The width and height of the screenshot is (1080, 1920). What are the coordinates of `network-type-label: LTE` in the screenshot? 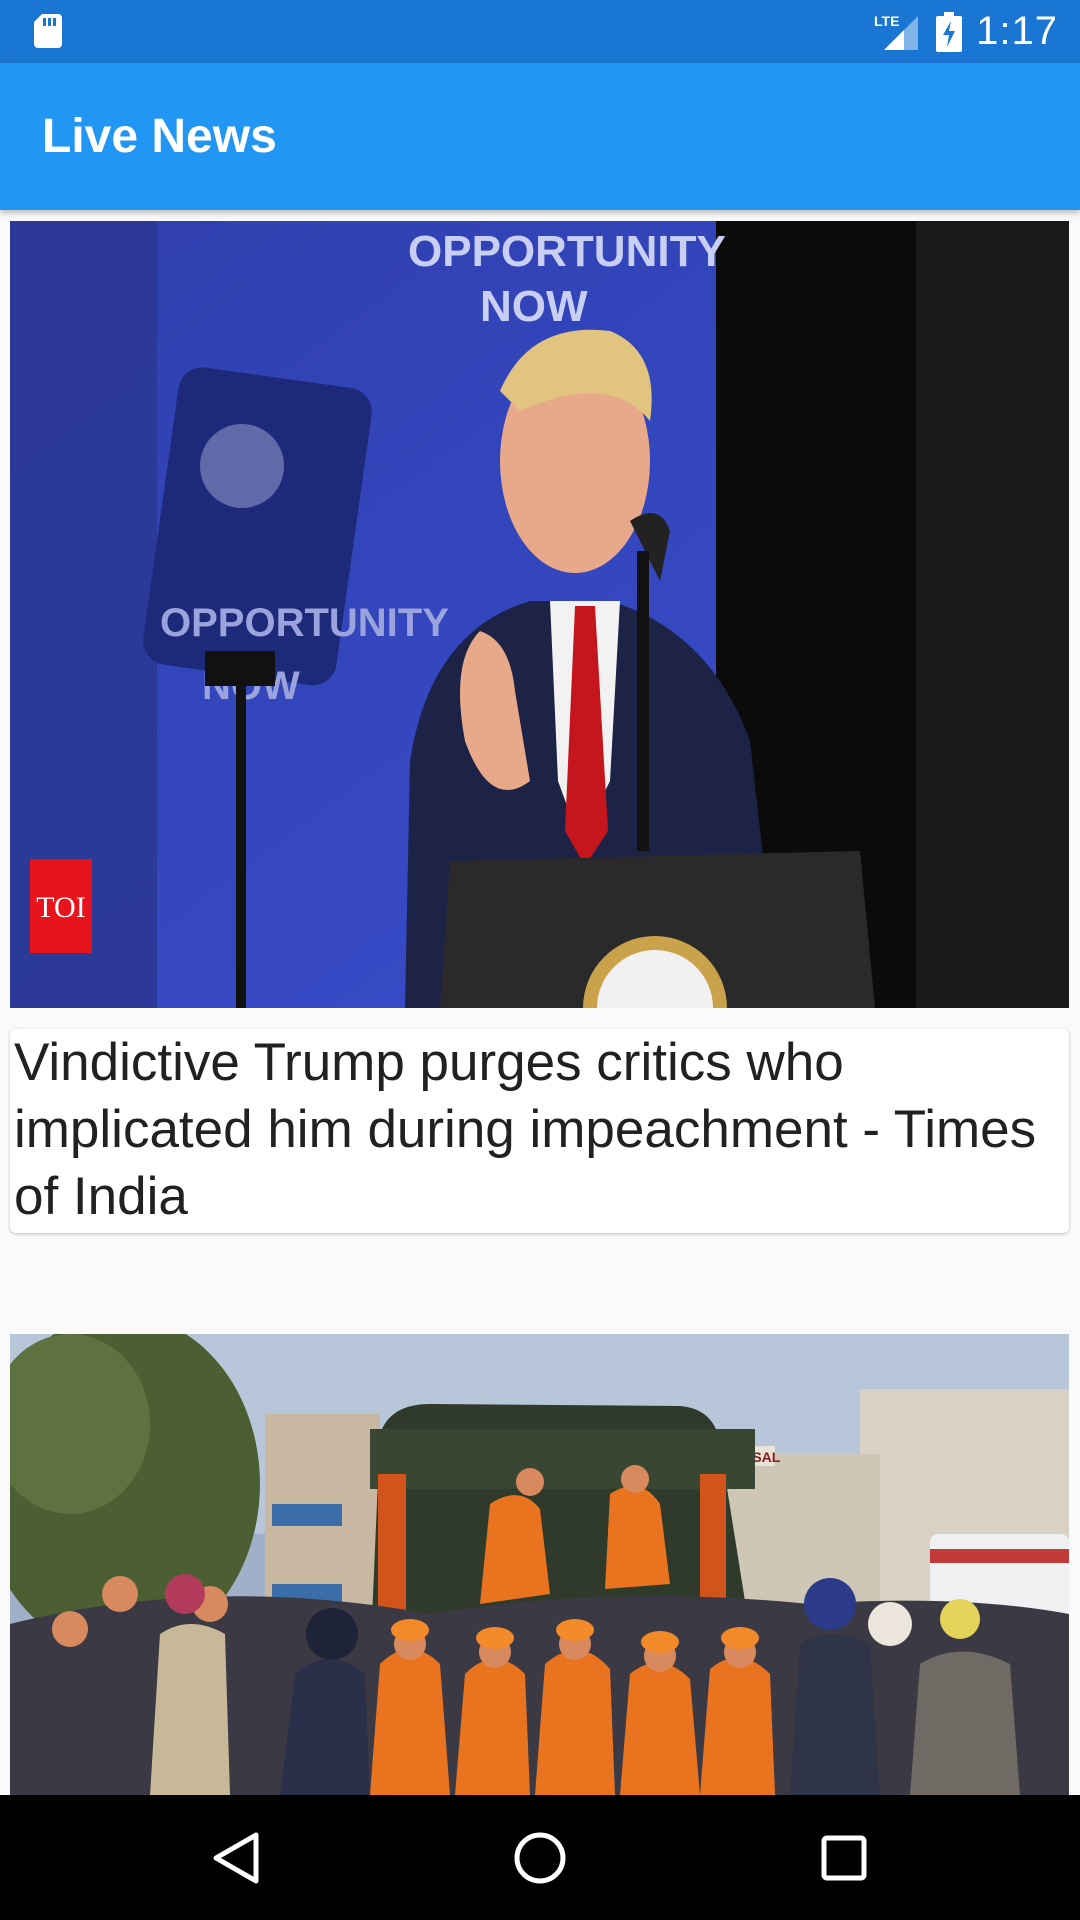 It's located at (886, 21).